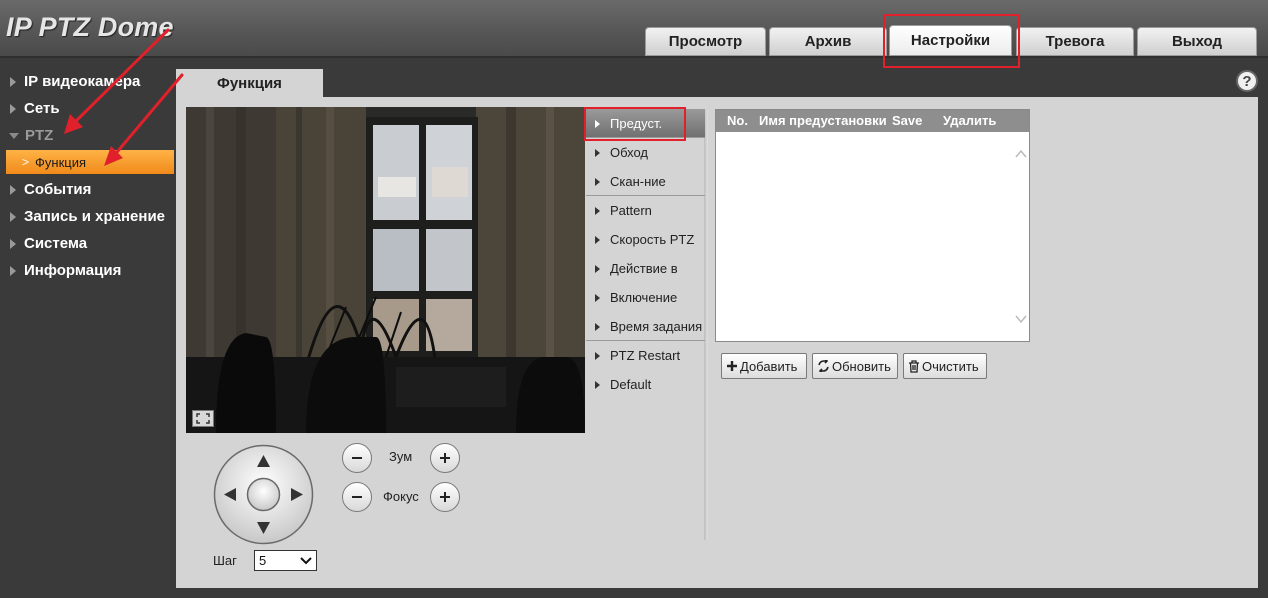 Image resolution: width=1268 pixels, height=598 pixels. Describe the element at coordinates (401, 496) in the screenshot. I see `focus-label: Фокус` at that location.